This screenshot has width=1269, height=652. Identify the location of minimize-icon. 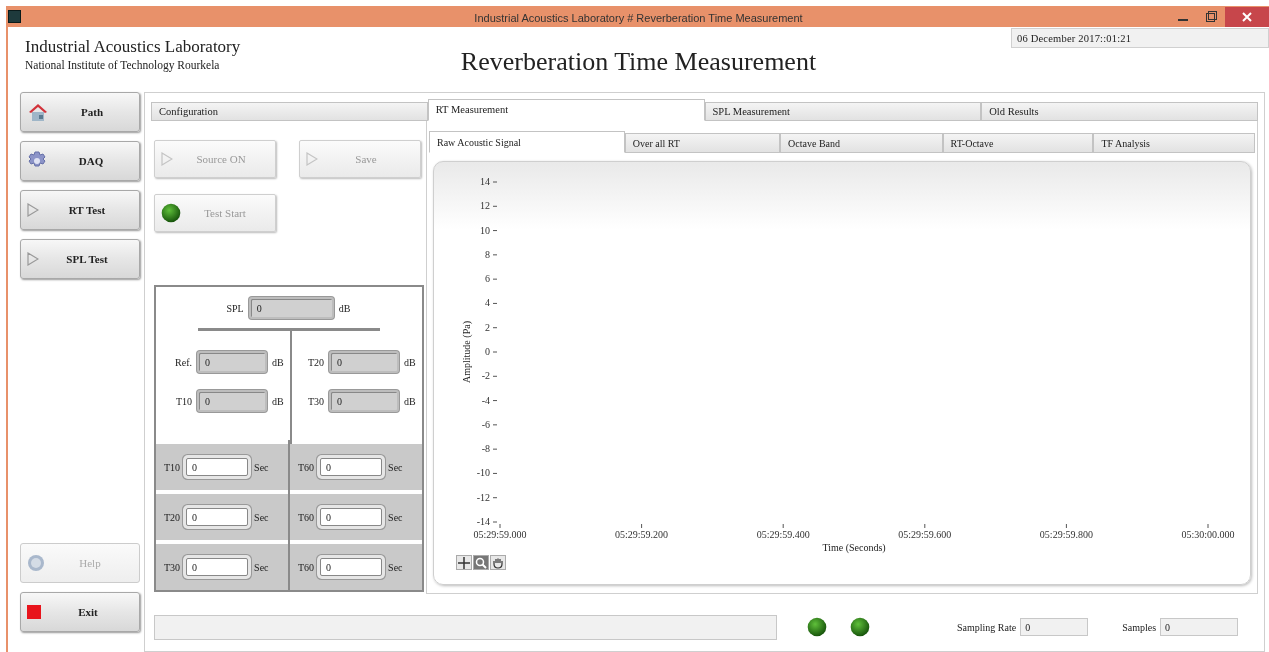
(1183, 20).